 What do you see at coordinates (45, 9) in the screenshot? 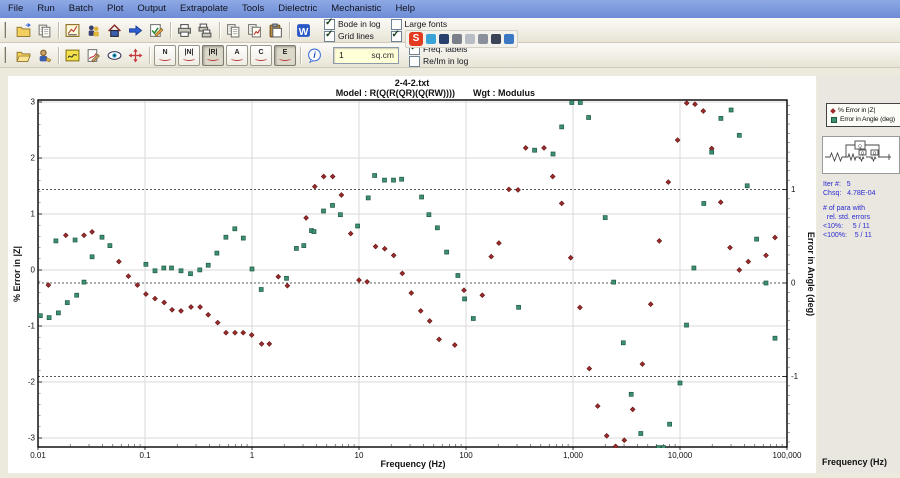
I see `menu-run: Run` at bounding box center [45, 9].